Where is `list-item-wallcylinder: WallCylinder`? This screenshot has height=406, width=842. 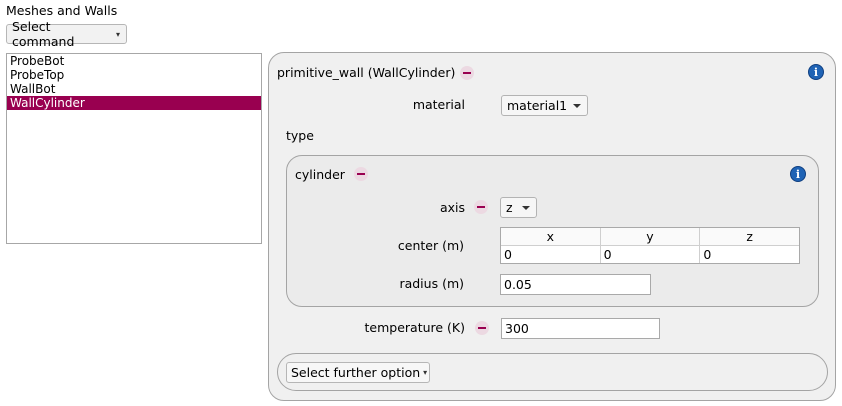
list-item-wallcylinder: WallCylinder is located at coordinates (134, 103).